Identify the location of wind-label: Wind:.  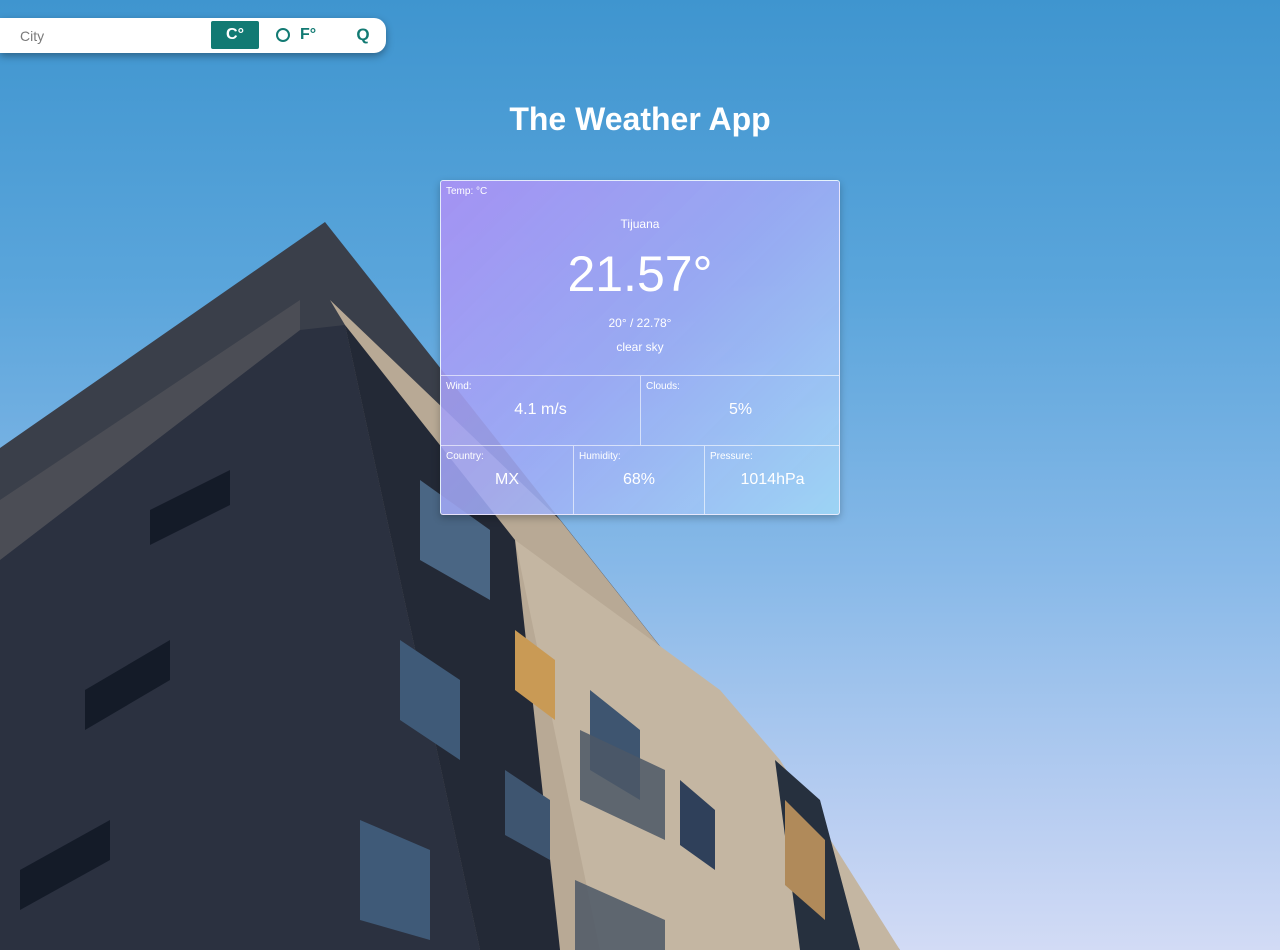
(459, 386).